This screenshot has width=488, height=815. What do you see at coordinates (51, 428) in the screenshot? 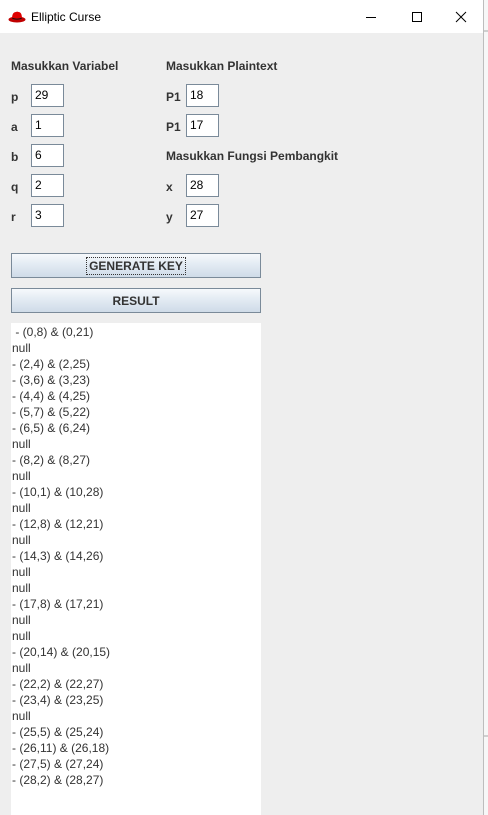
I see `output-line: - (6,5) & (6,24)` at bounding box center [51, 428].